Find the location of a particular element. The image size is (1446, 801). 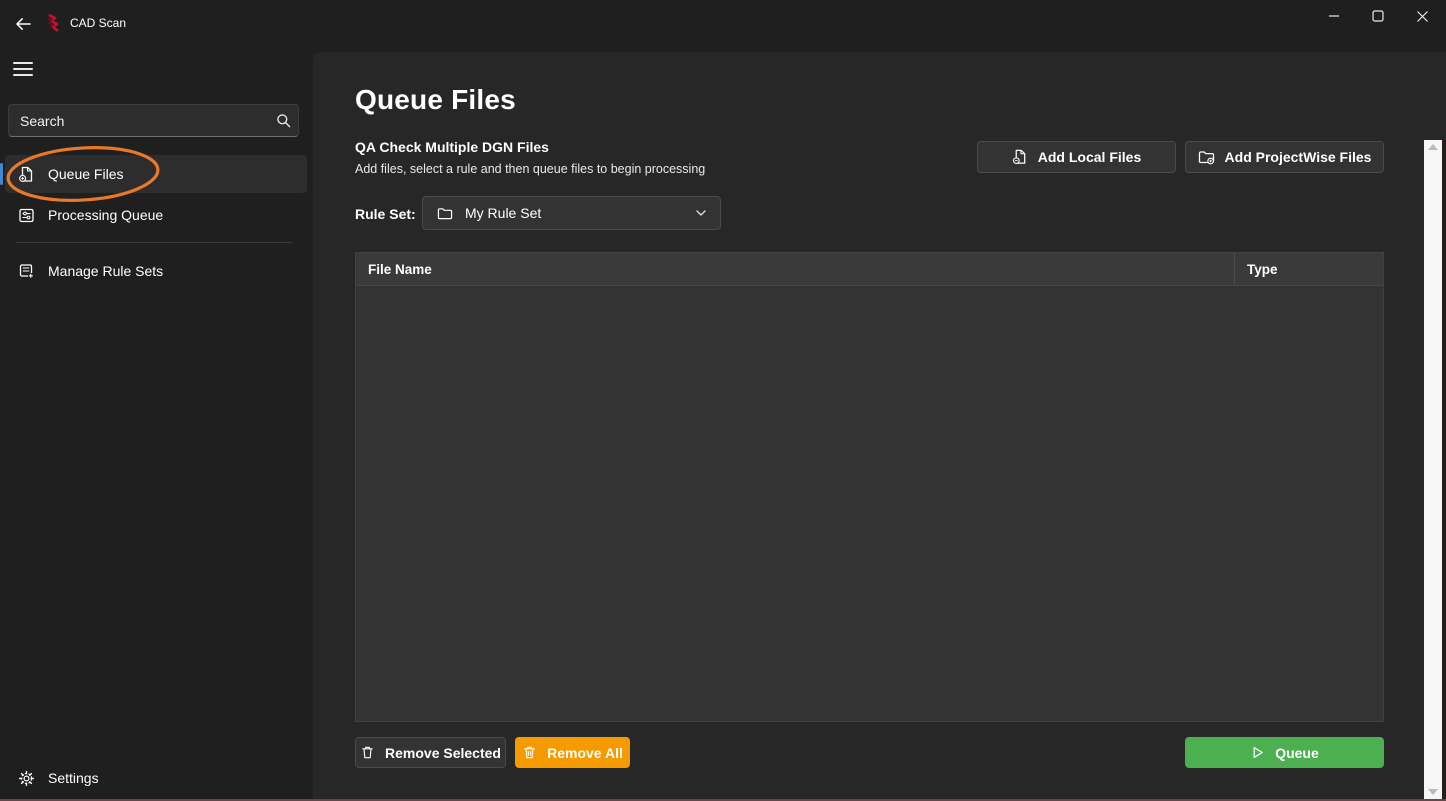

back-arrow-icon is located at coordinates (23, 24).